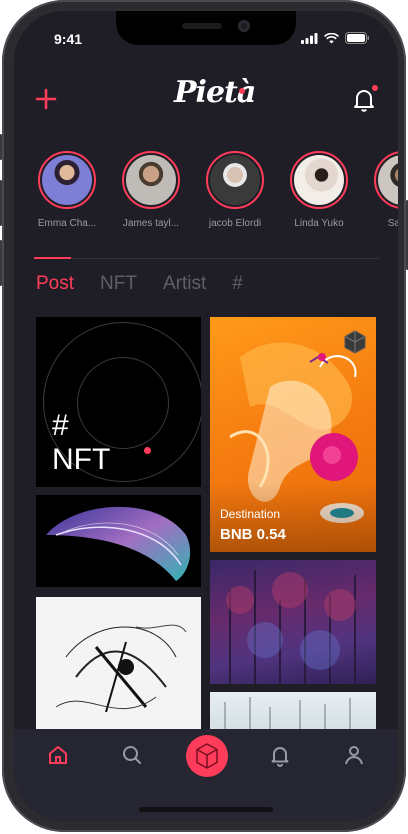 The height and width of the screenshot is (834, 408). Describe the element at coordinates (68, 39) in the screenshot. I see `status-time: 9:41` at that location.